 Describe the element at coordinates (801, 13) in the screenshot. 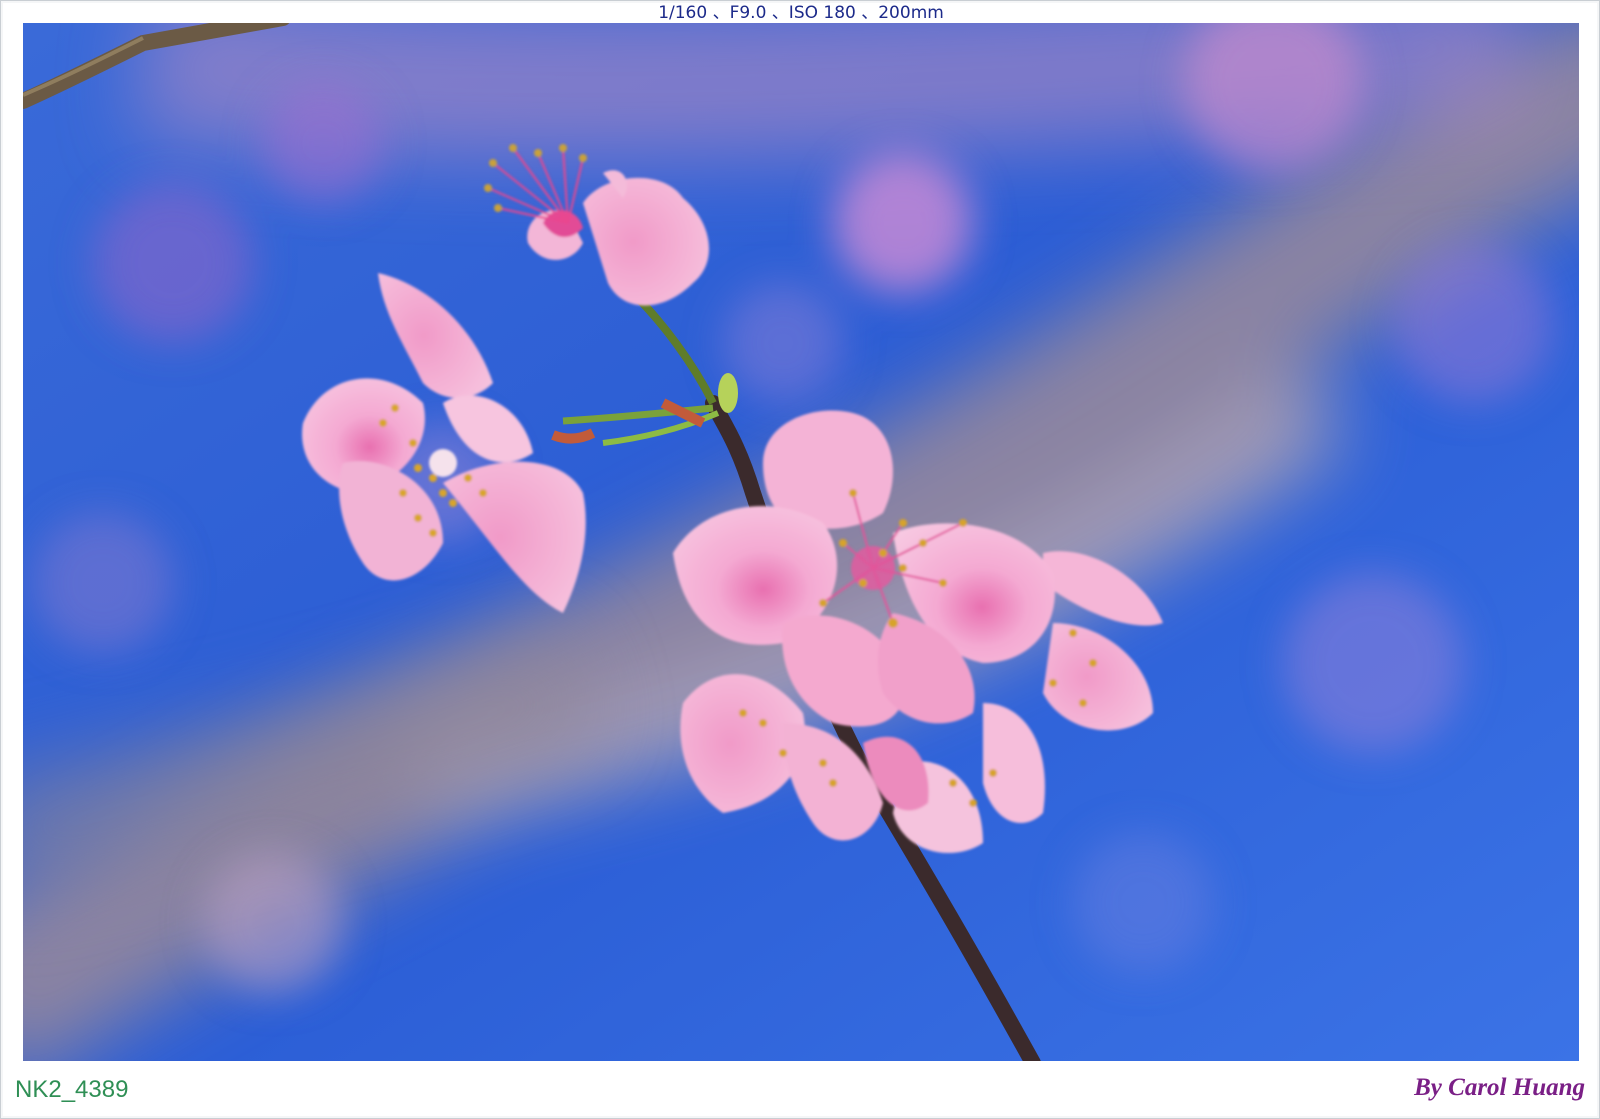

I see `exif-caption: 1/160 、F9.0 、ISO 180 、200mm` at that location.